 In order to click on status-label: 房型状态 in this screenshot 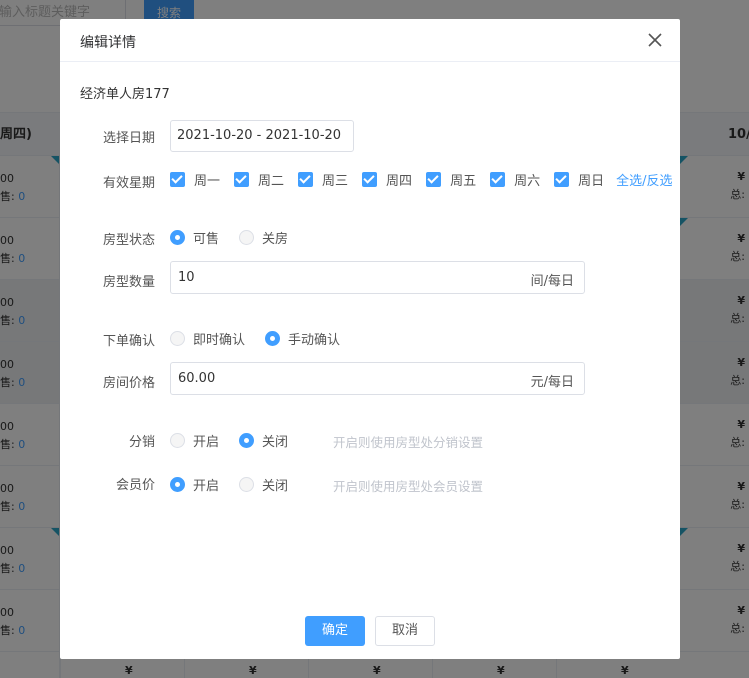, I will do `click(128, 240)`.